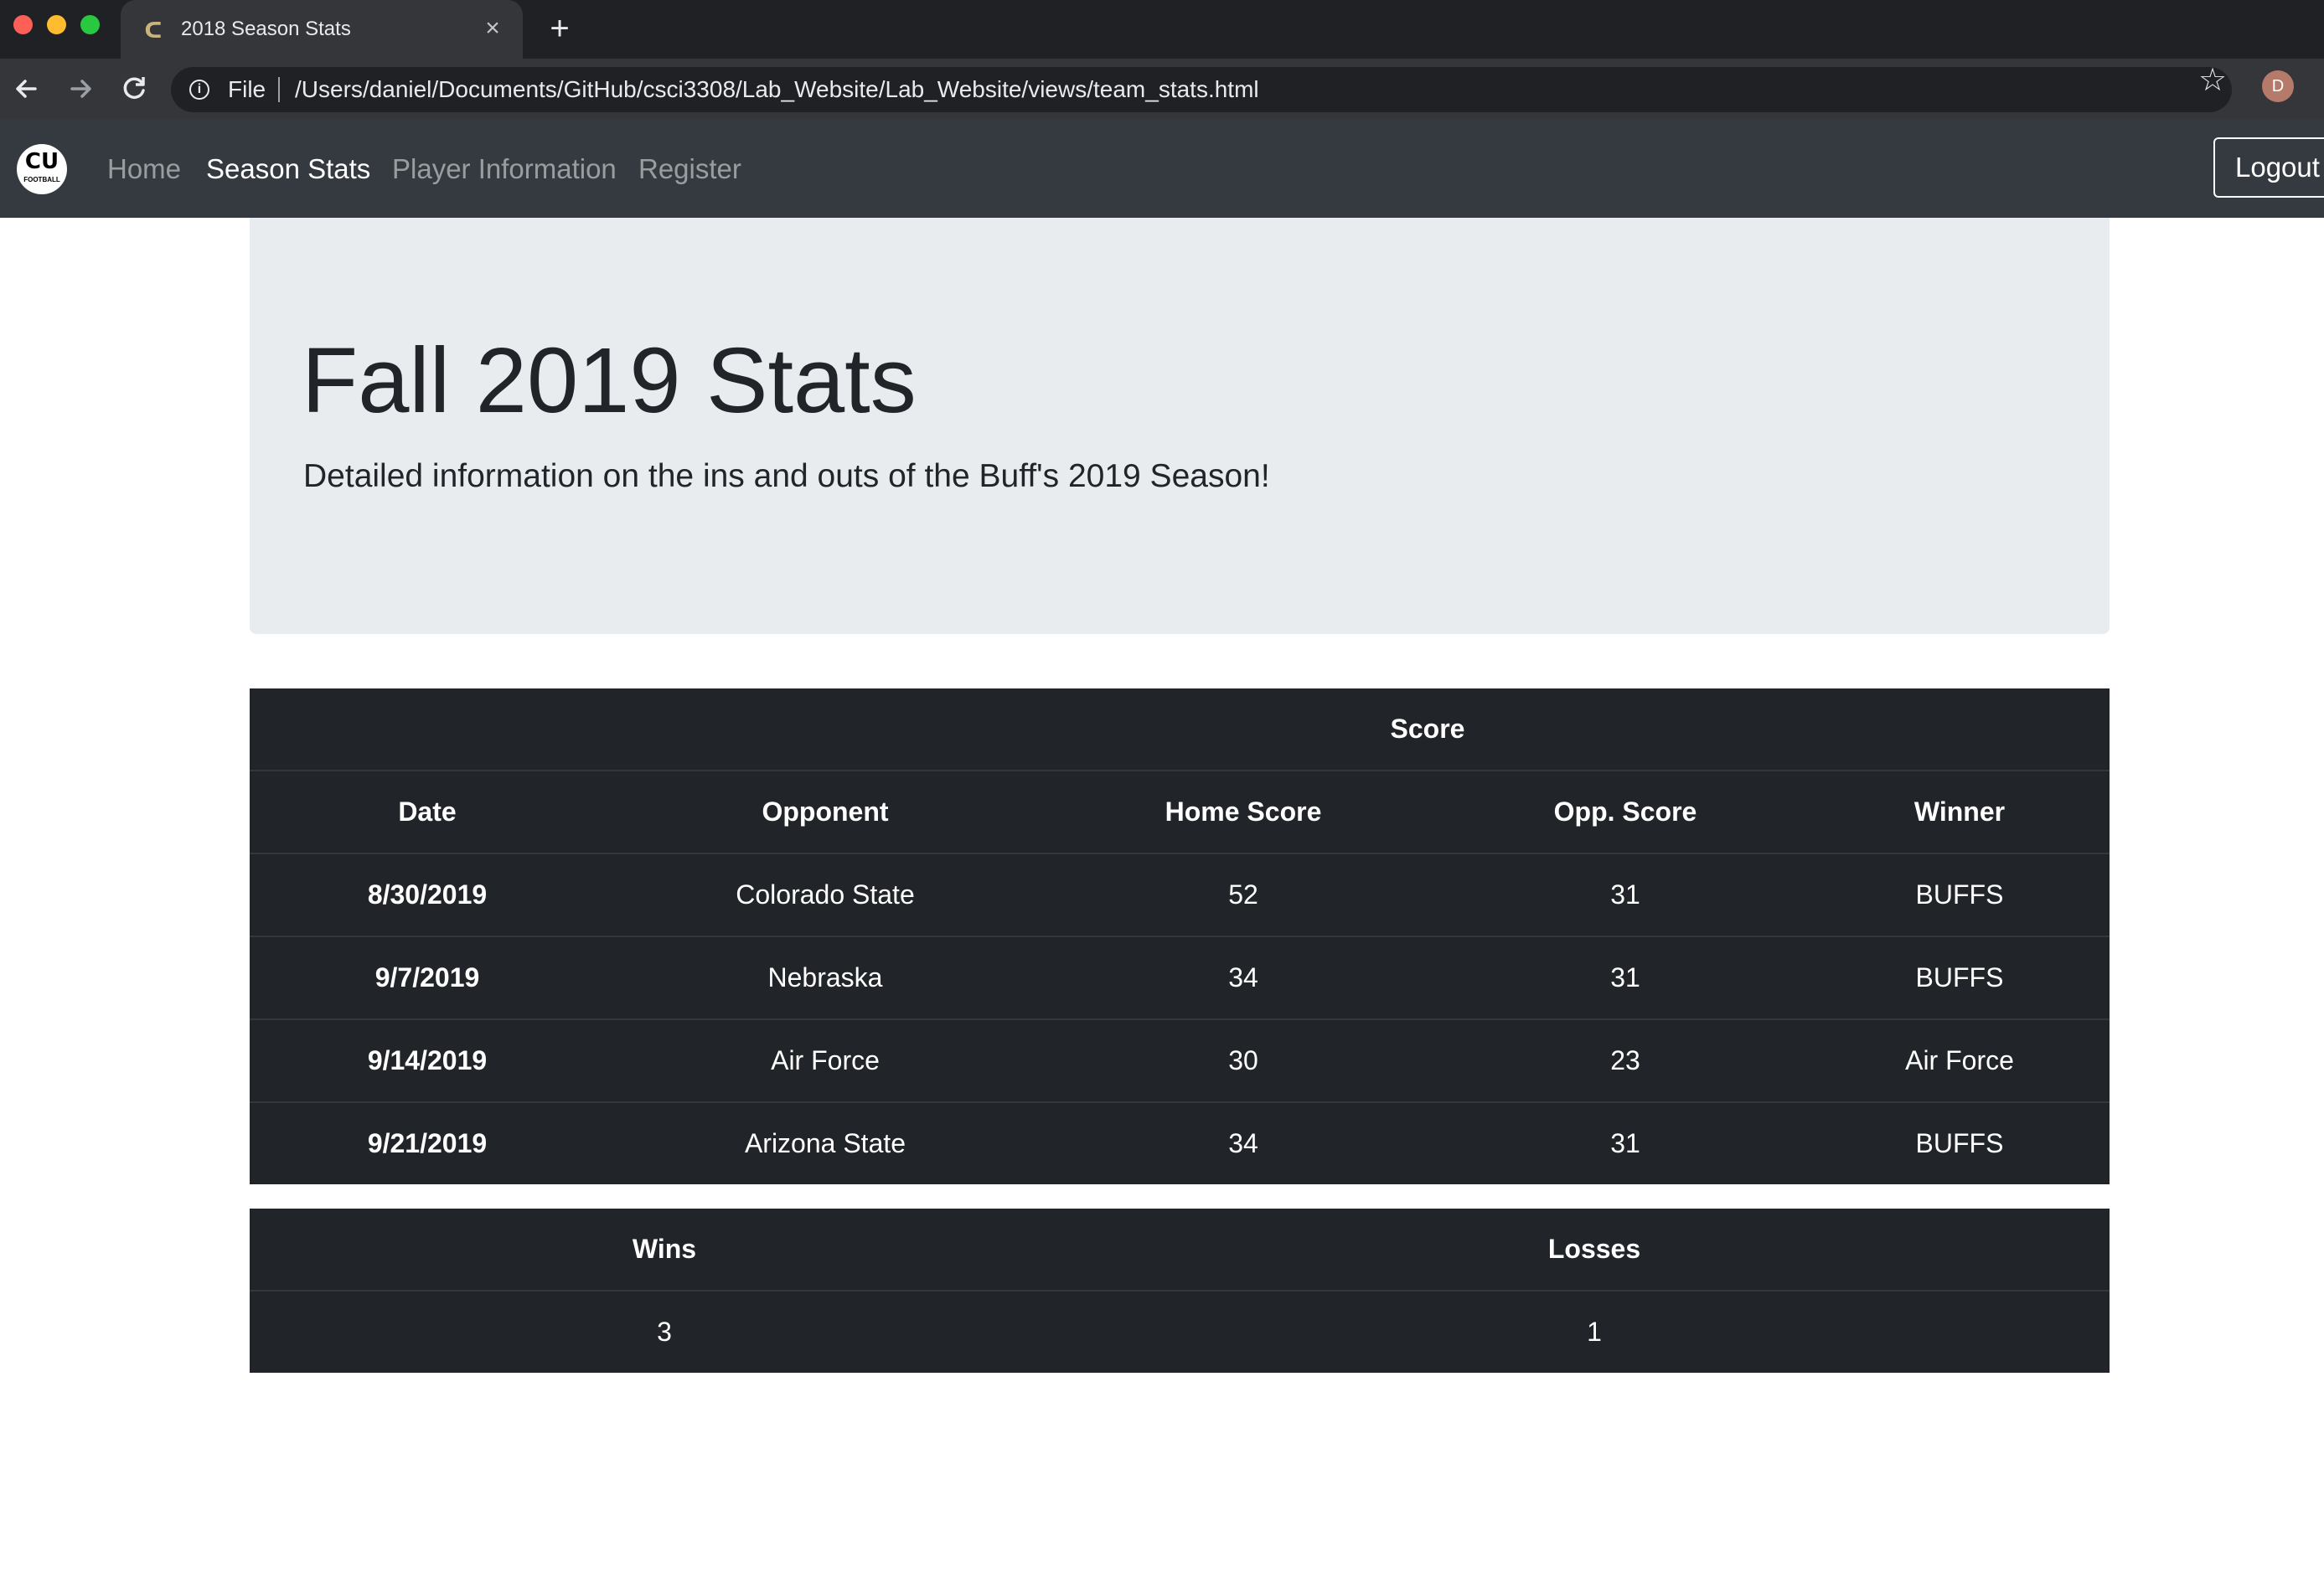 This screenshot has width=2324, height=1588. What do you see at coordinates (2212, 80) in the screenshot?
I see `star-icon: ☆` at bounding box center [2212, 80].